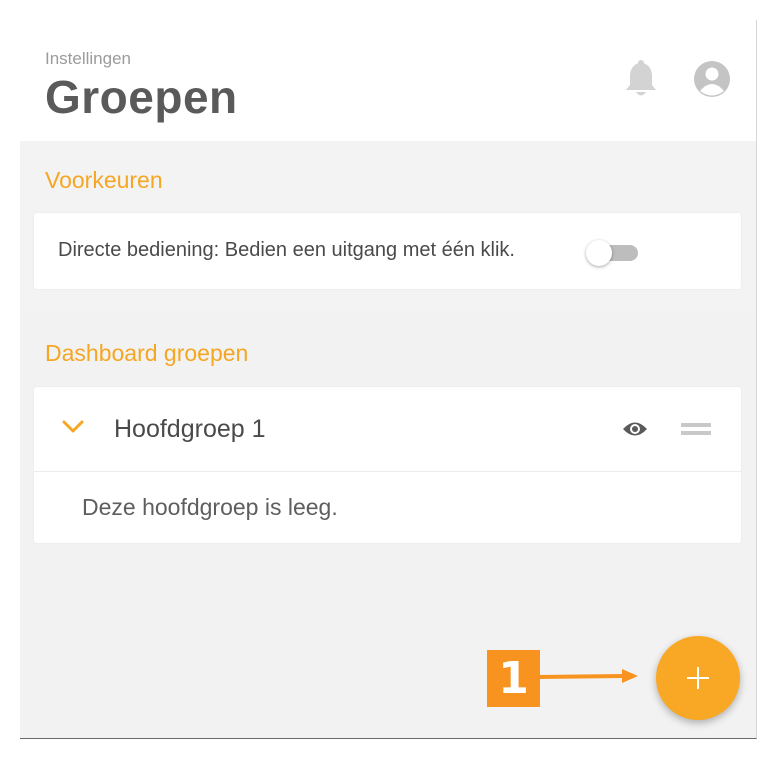 This screenshot has height=761, width=781. I want to click on chevron-down-icon, so click(73, 427).